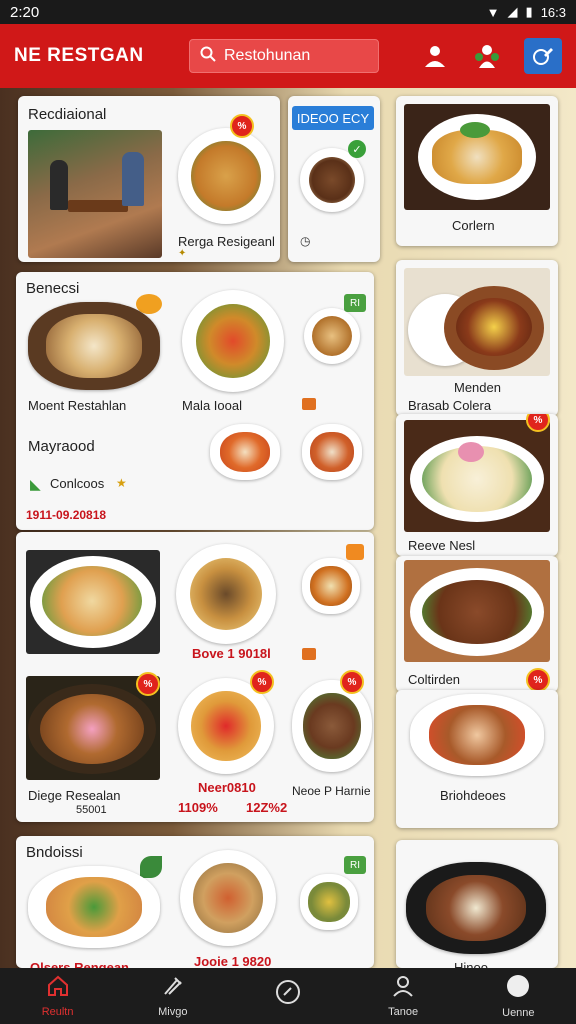 This screenshot has width=576, height=1024. I want to click on status-bar: 2:20 ▼ ◢ ▮ 16:3, so click(288, 12).